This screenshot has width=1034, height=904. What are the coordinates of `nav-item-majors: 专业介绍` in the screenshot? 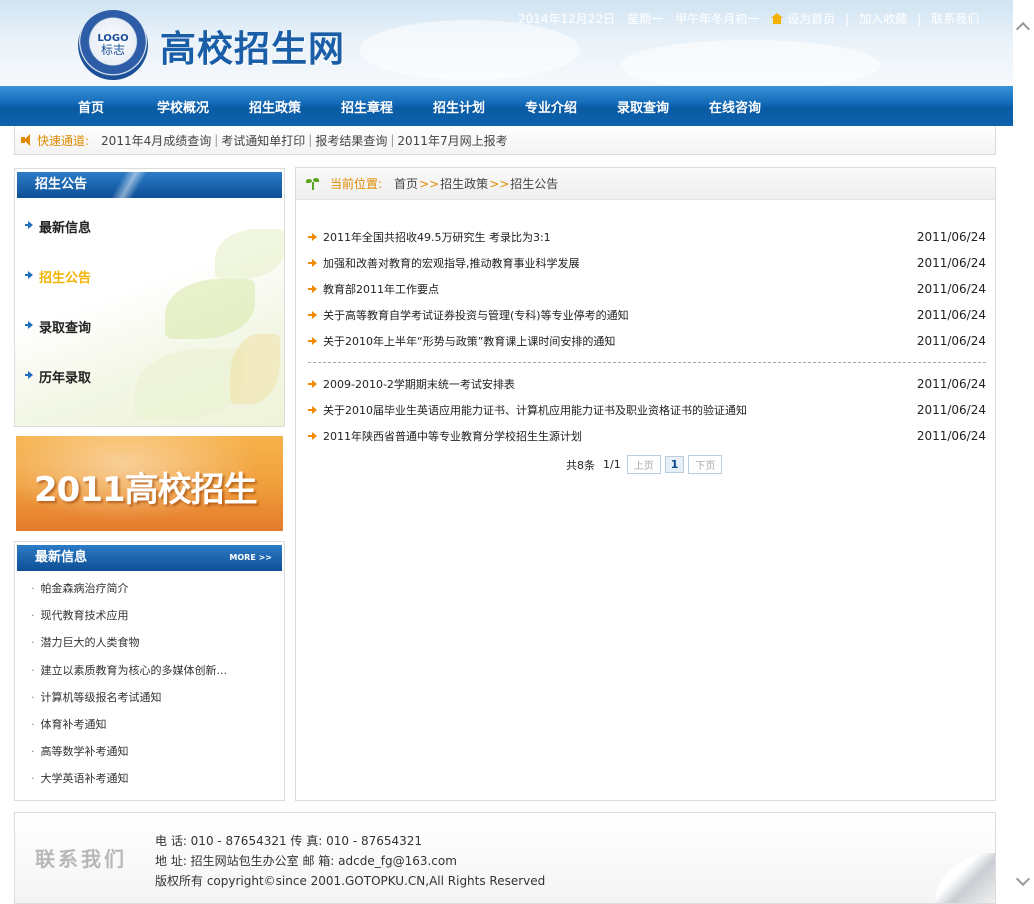 It's located at (551, 106).